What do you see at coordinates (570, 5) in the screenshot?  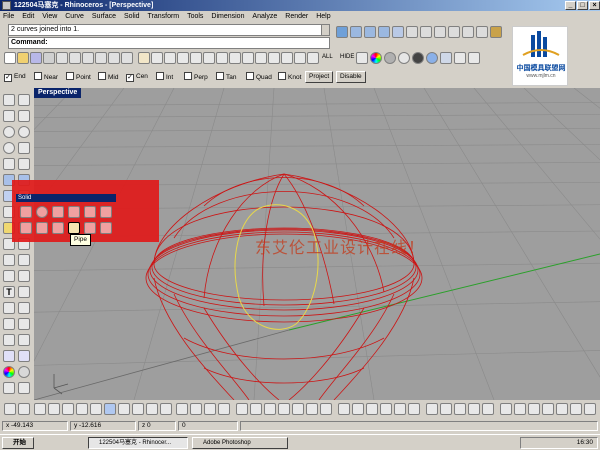 I see `minimize-button: _` at bounding box center [570, 5].